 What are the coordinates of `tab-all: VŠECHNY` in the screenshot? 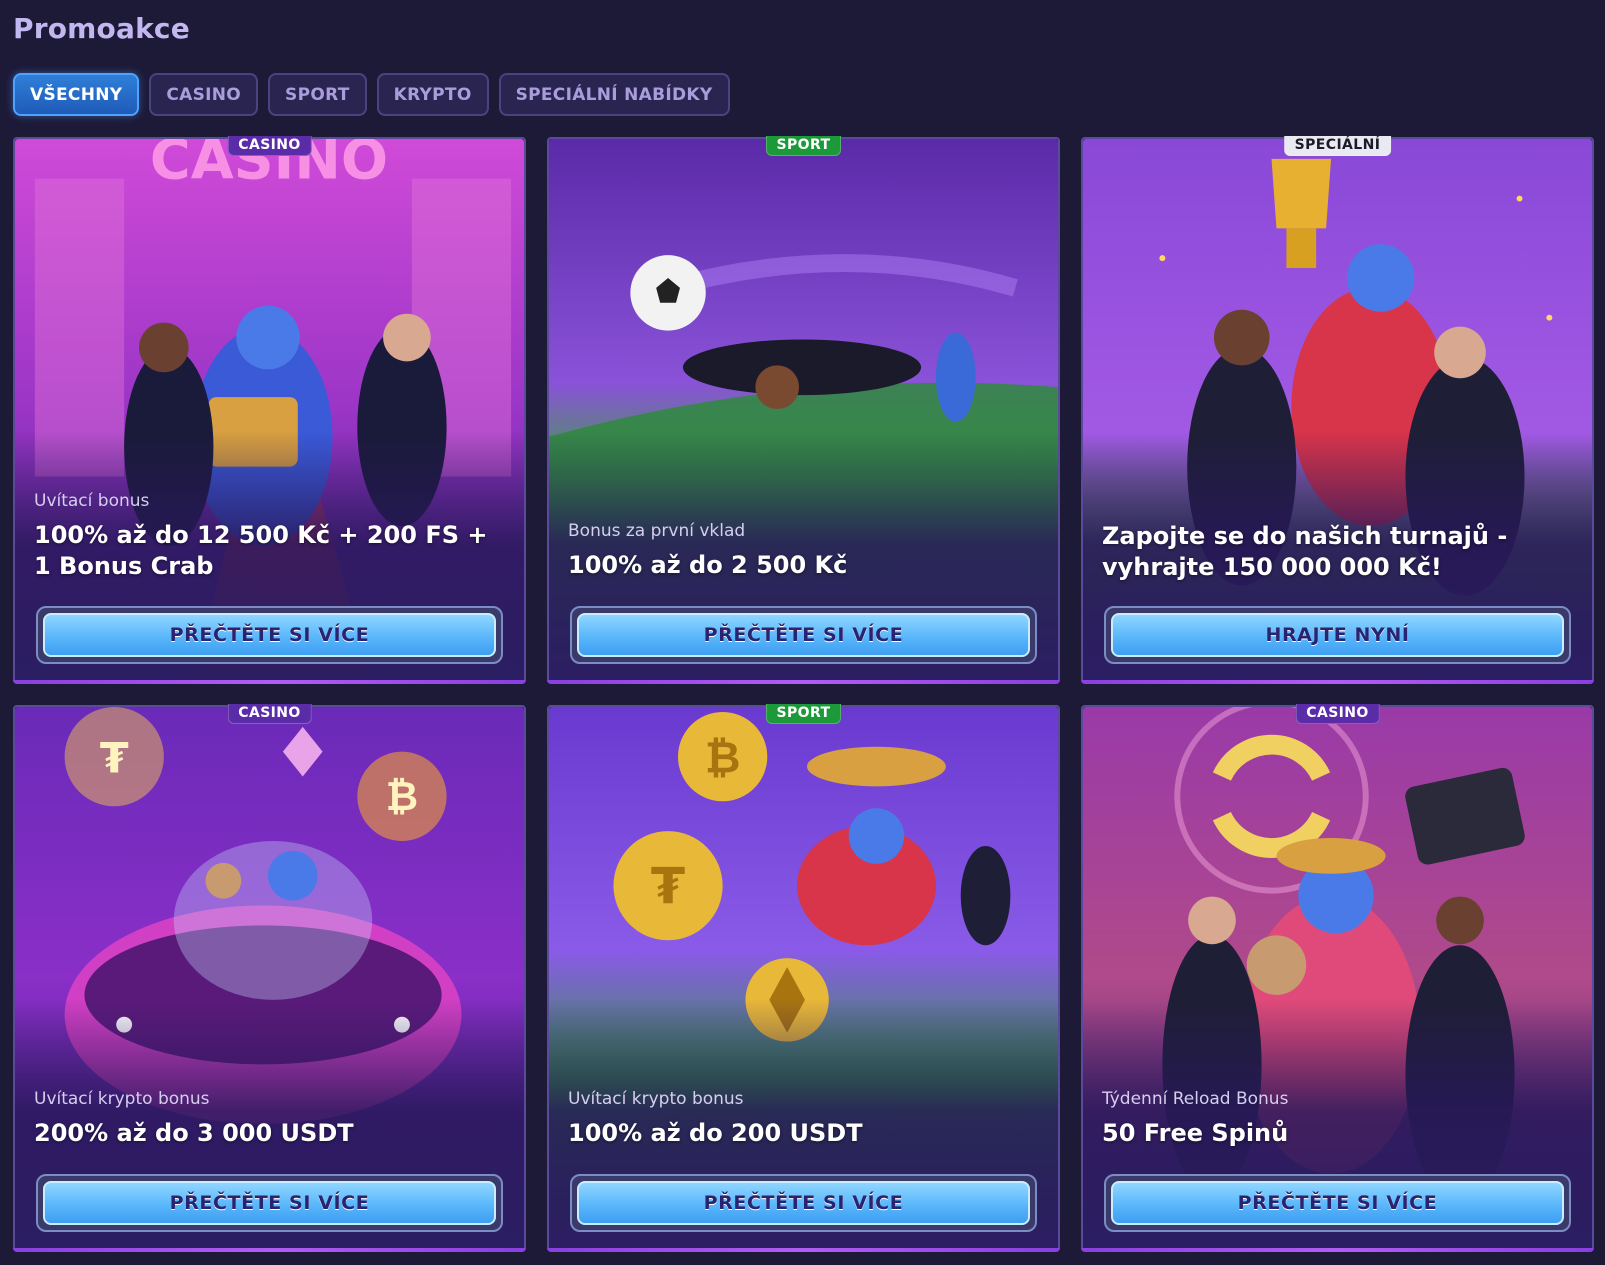 It's located at (76, 94).